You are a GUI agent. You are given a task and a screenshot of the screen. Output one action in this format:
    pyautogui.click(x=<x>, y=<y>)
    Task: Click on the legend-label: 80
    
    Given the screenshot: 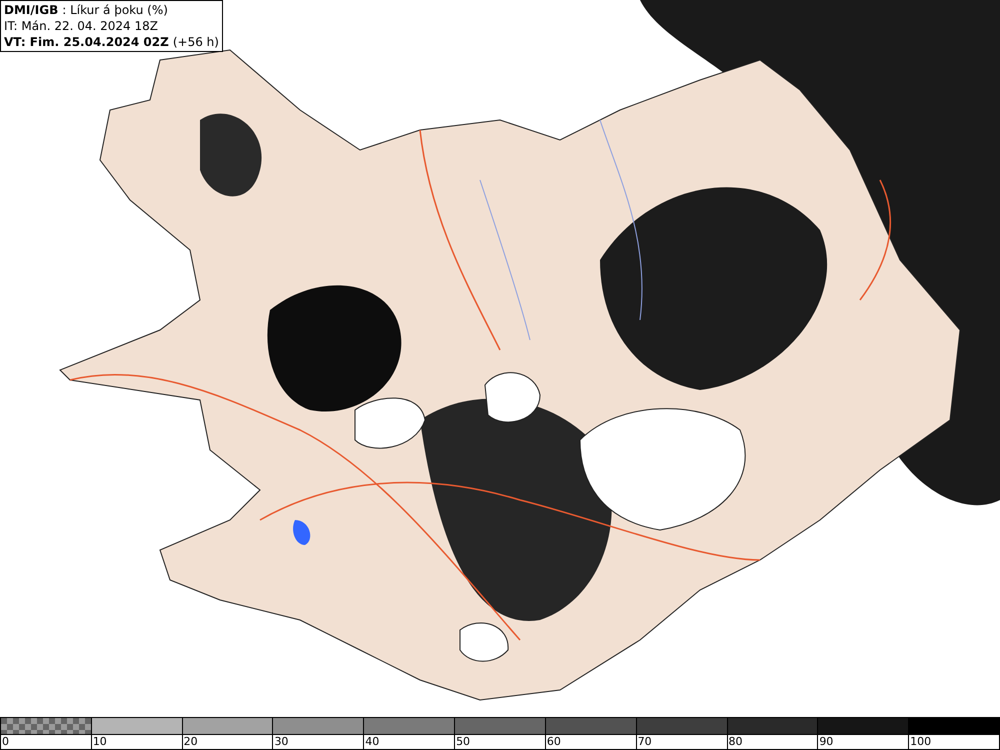 What is the action you would take?
    pyautogui.click(x=735, y=742)
    